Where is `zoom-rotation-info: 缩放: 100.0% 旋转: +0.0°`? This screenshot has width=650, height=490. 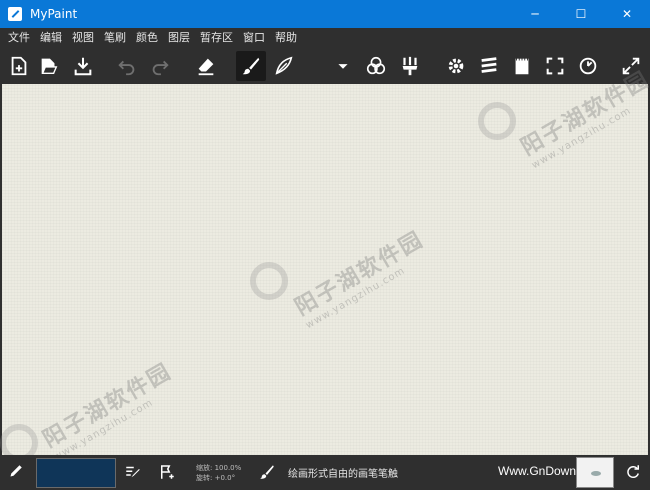
zoom-rotation-info: 缩放: 100.0% 旋转: +0.0° is located at coordinates (218, 473).